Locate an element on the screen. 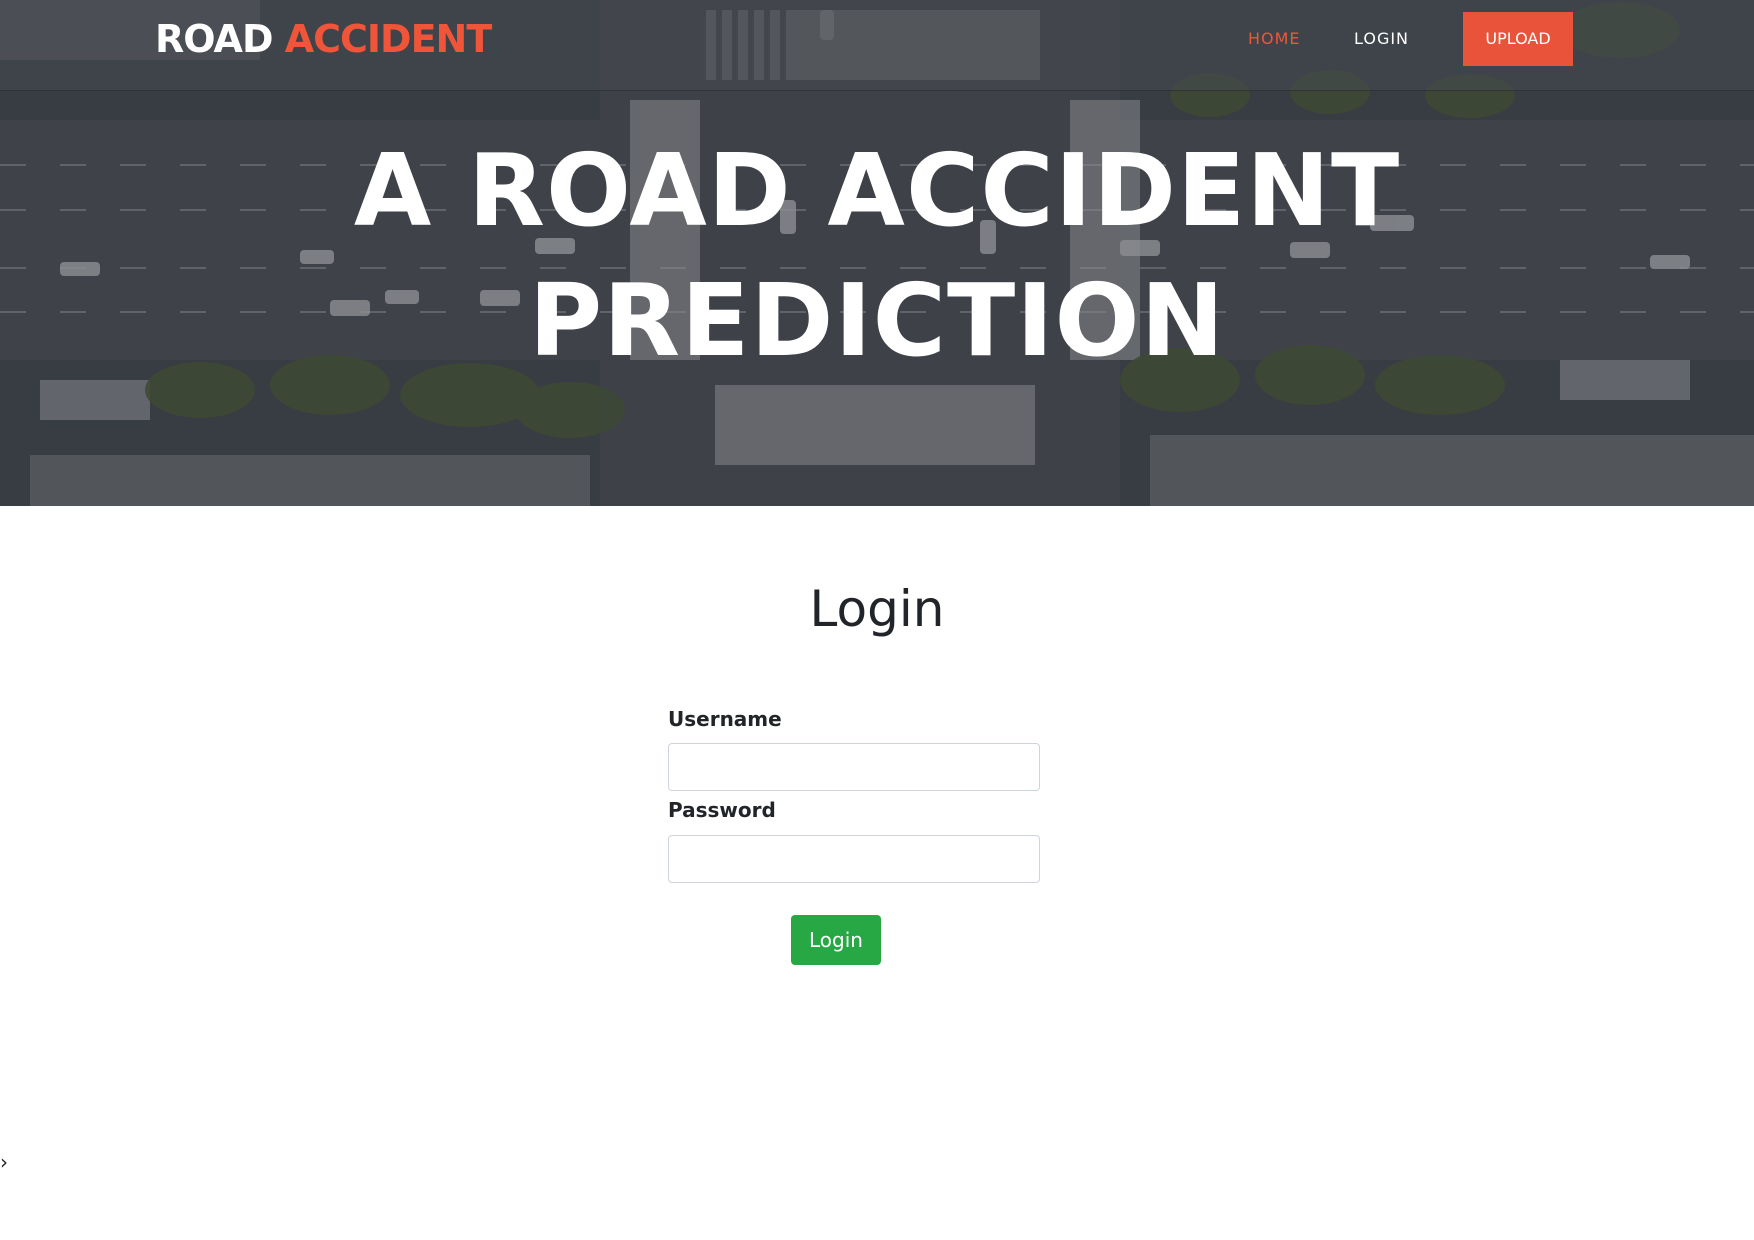  password-label: Password is located at coordinates (722, 810).